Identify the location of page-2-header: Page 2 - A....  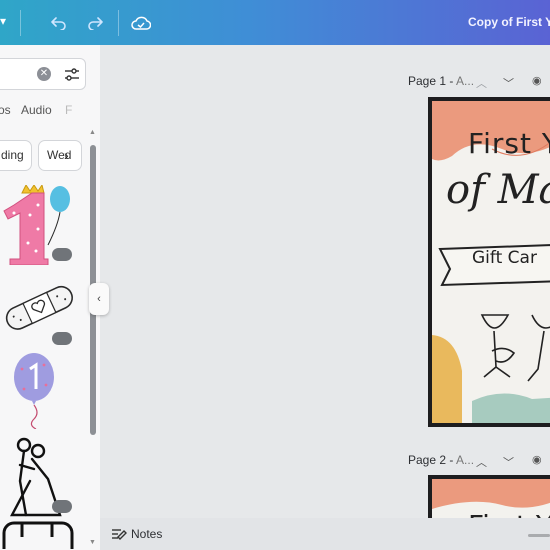
(441, 460).